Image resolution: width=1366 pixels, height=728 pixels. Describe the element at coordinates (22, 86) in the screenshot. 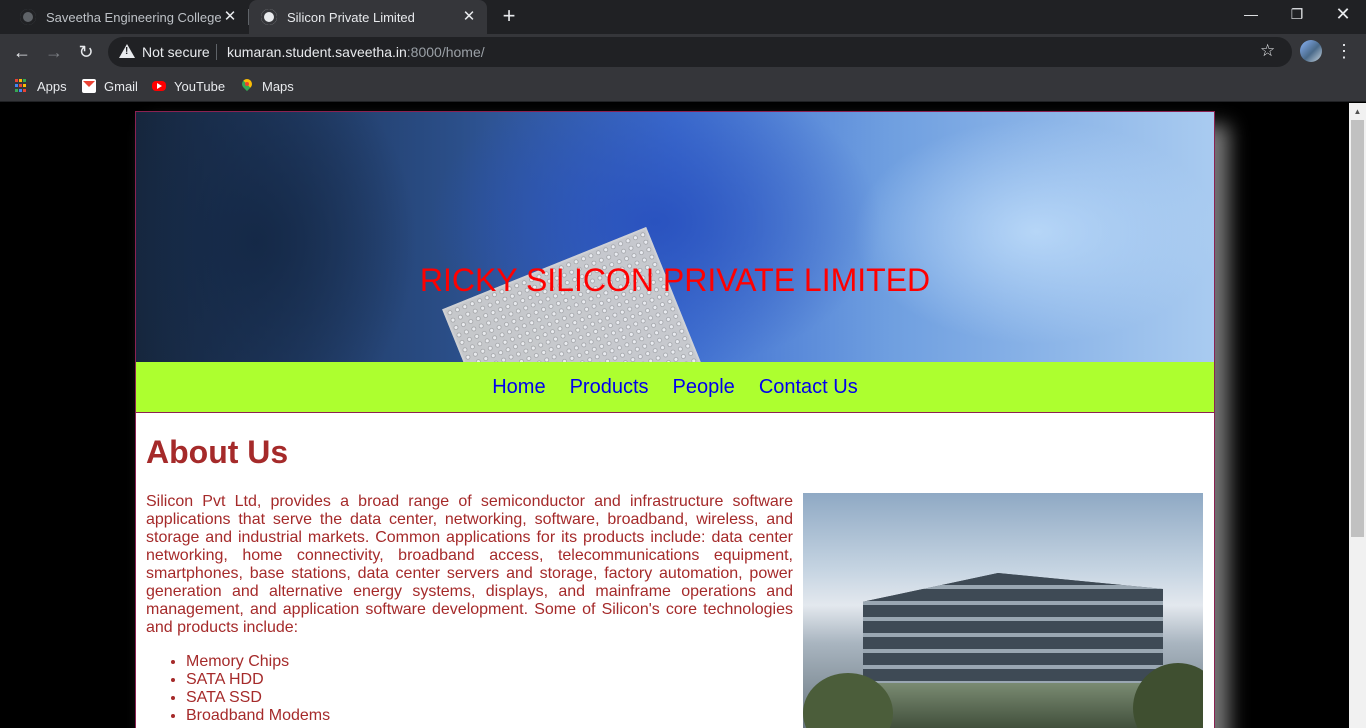

I see `apps-grid-icon` at that location.